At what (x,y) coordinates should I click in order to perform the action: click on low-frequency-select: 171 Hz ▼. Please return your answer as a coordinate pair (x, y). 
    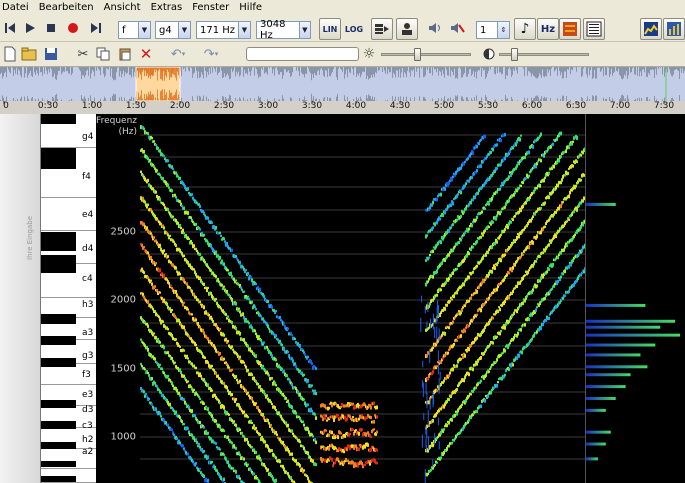
    Looking at the image, I should click on (223, 30).